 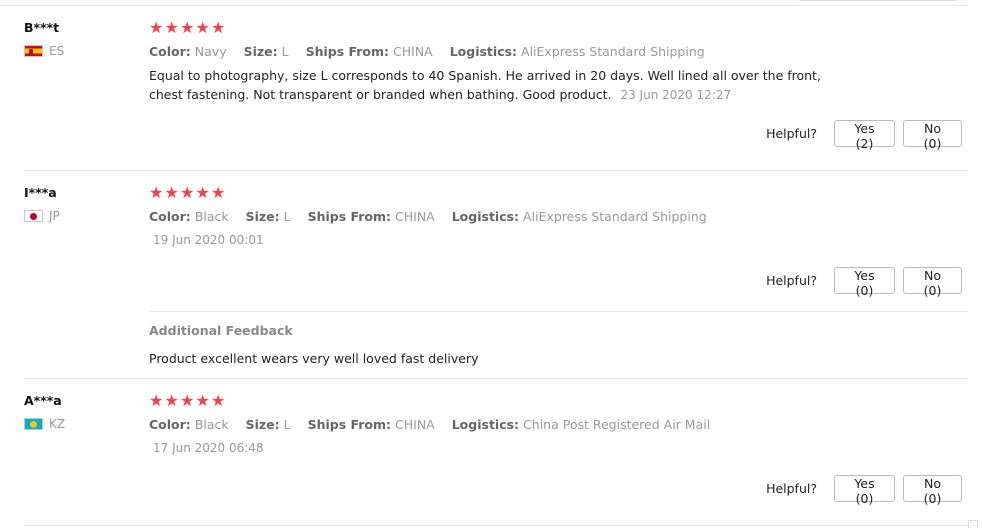 I want to click on country-code: ES, so click(x=57, y=51).